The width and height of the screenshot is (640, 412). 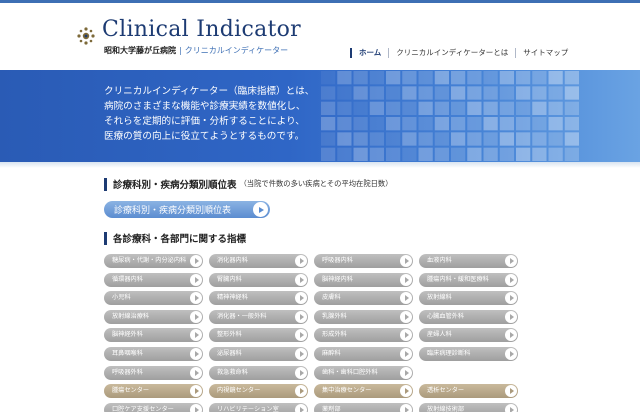 I want to click on department-button: 血液内科, so click(x=468, y=261).